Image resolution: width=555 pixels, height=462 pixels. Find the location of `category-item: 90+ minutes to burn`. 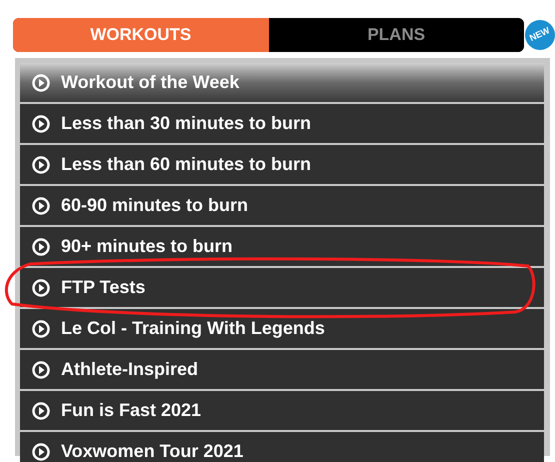

category-item: 90+ minutes to burn is located at coordinates (282, 246).